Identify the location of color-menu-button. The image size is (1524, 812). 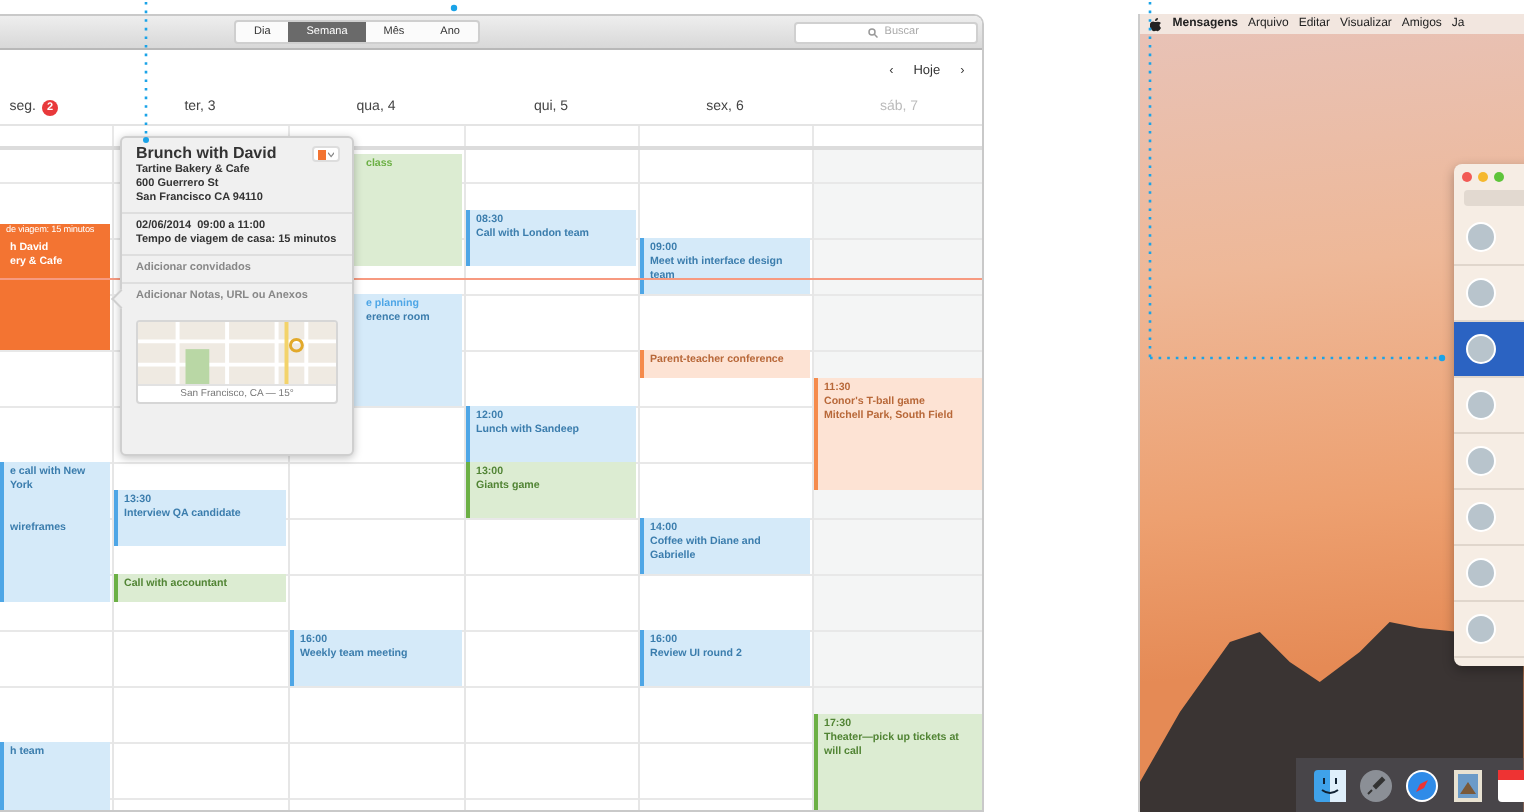
(326, 154).